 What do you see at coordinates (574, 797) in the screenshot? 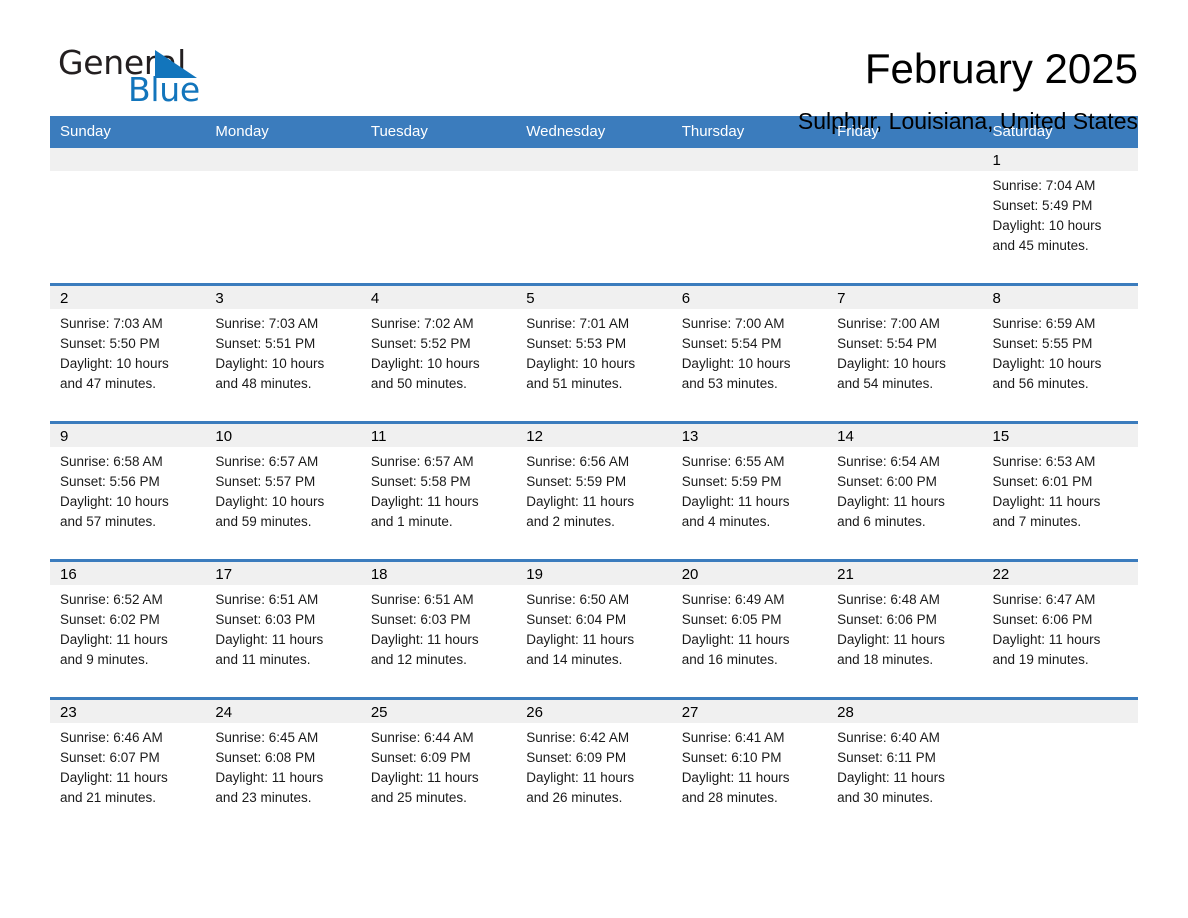
I see `daylight-duration-line2: and 26 minutes.` at bounding box center [574, 797].